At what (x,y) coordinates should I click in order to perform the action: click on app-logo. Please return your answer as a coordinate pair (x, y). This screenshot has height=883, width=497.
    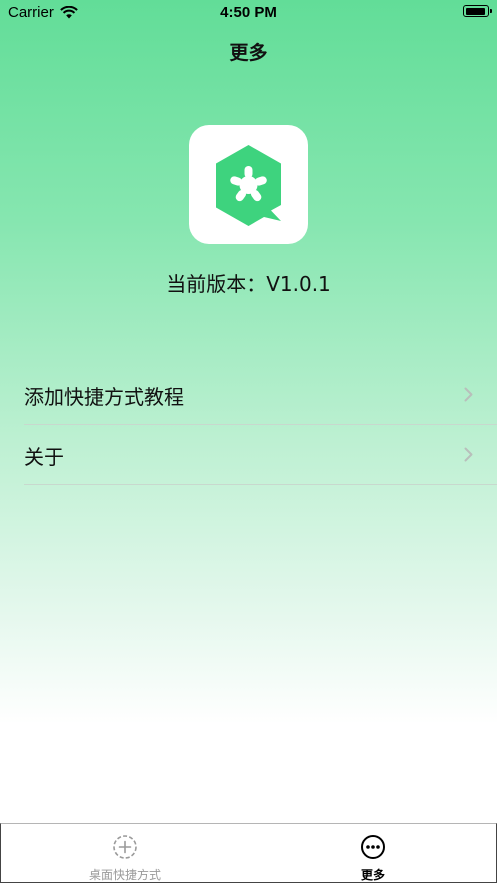
    Looking at the image, I should click on (248, 184).